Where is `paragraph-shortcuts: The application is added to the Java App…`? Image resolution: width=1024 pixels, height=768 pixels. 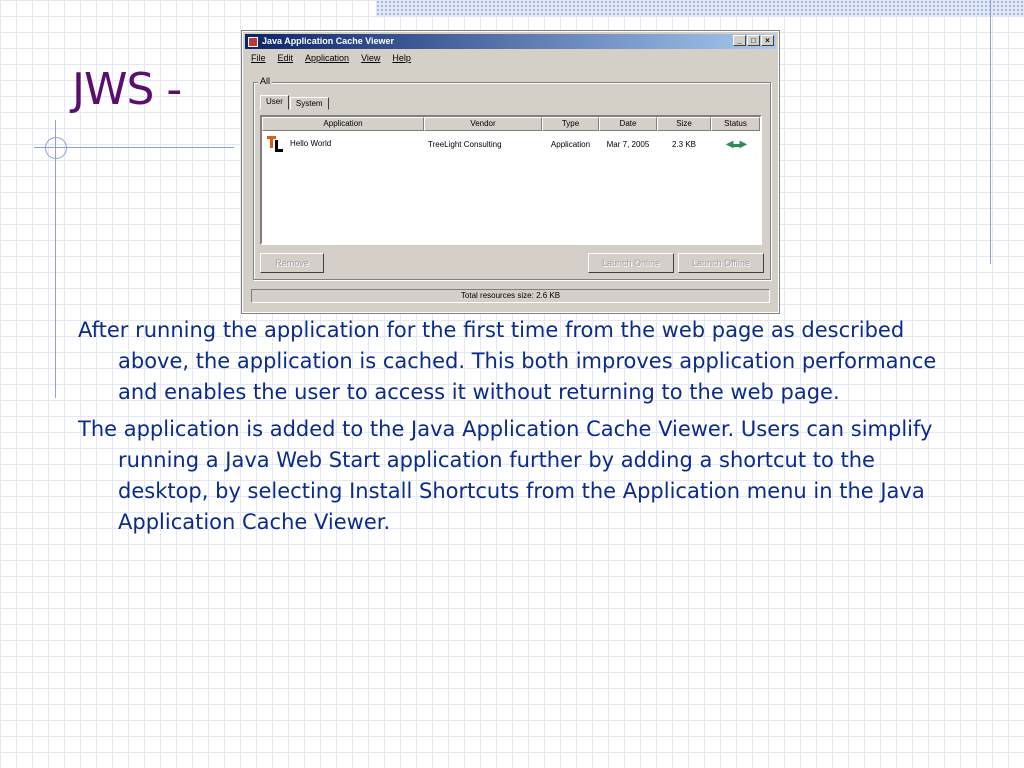 paragraph-shortcuts: The application is added to the Java App… is located at coordinates (505, 475).